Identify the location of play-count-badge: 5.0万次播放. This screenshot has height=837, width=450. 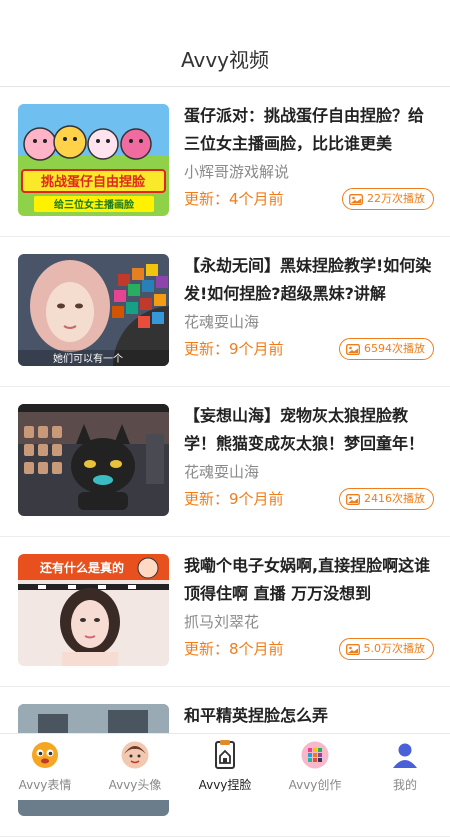
(386, 649).